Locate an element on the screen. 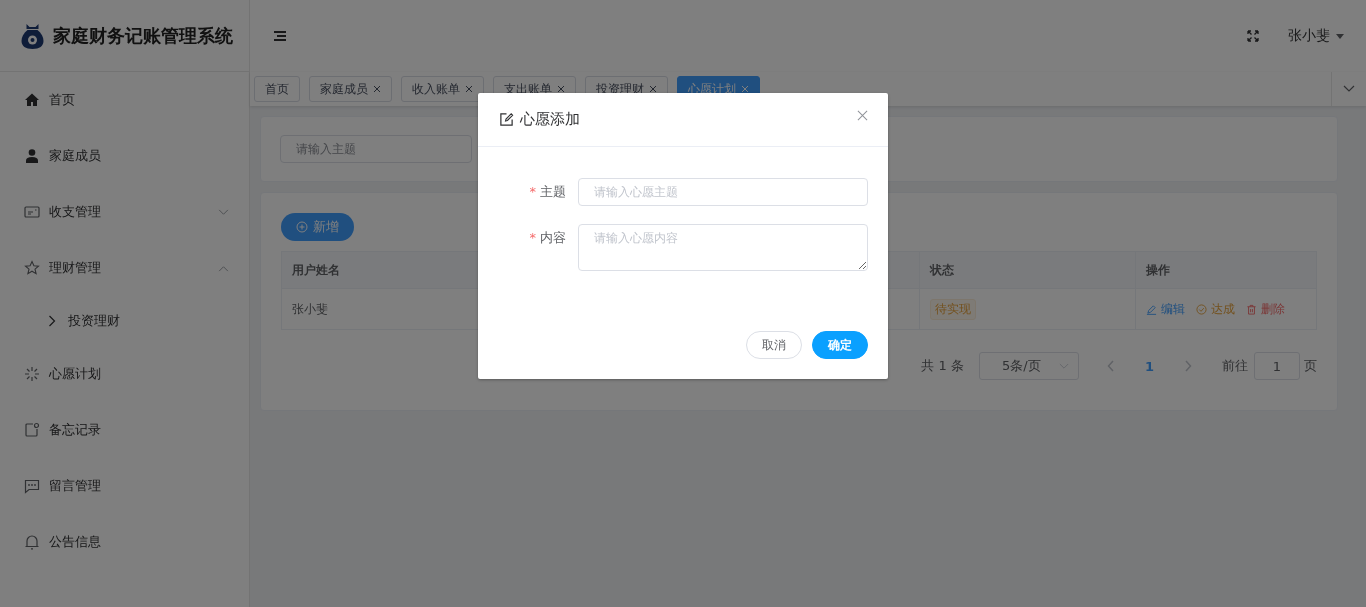  edit-icon is located at coordinates (506, 119).